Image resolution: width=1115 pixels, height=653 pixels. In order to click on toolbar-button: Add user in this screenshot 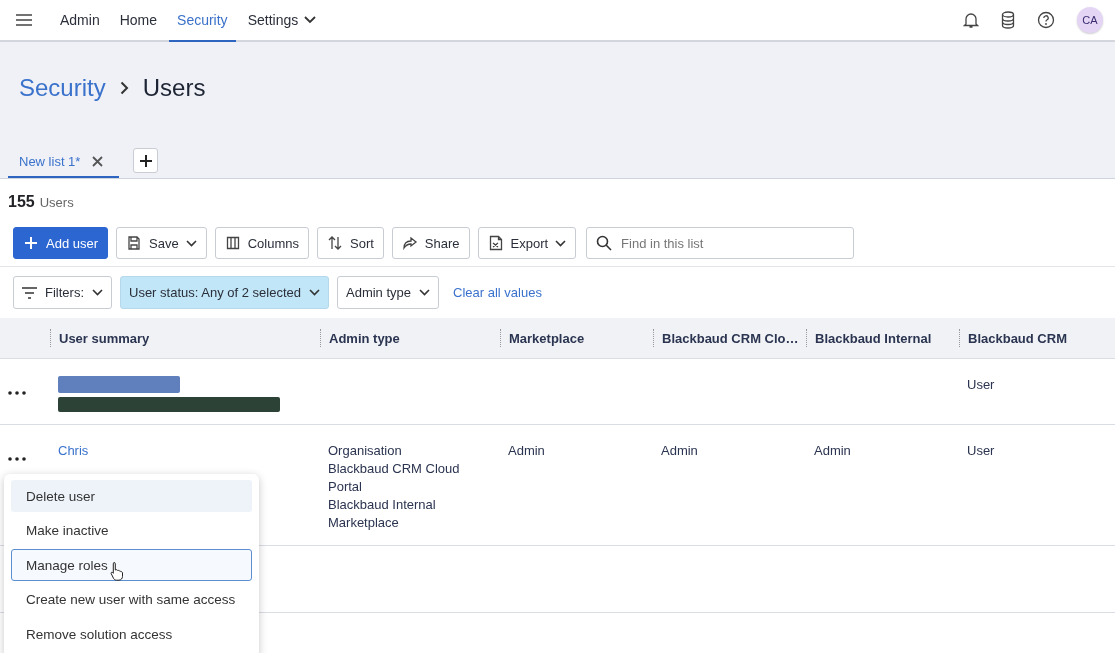, I will do `click(61, 243)`.